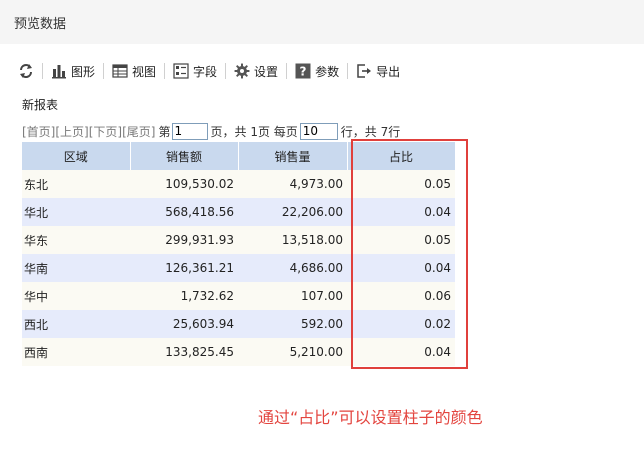 The width and height of the screenshot is (644, 457). What do you see at coordinates (292, 240) in the screenshot?
I see `cell-sales-volume: 13,518.00` at bounding box center [292, 240].